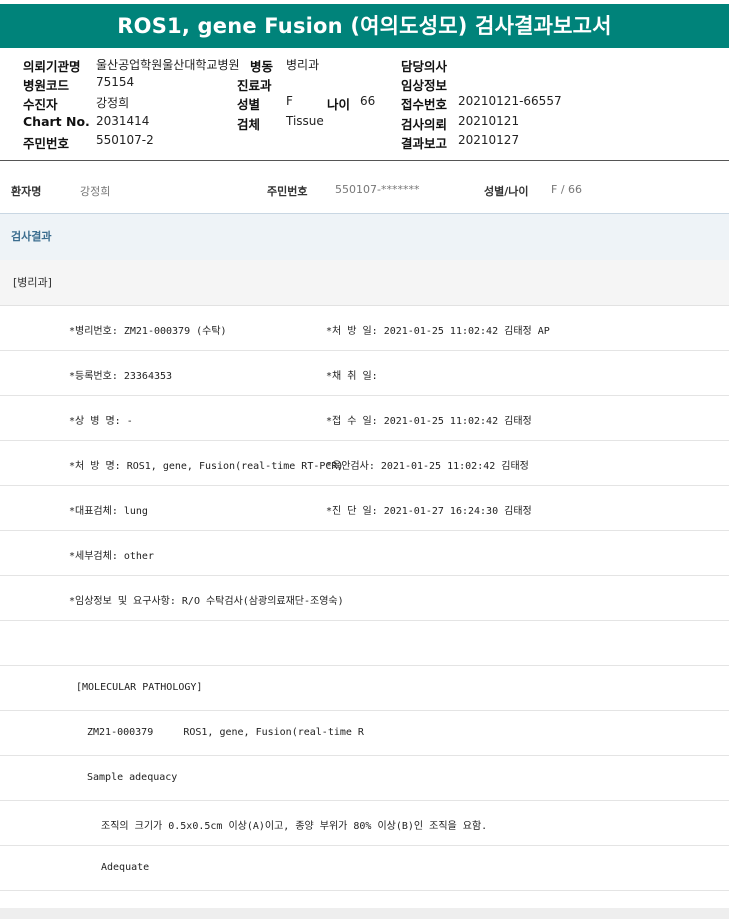 The width and height of the screenshot is (729, 919). I want to click on row-left-text: *병리번호: ZM21-000379 (수탁), so click(148, 331).